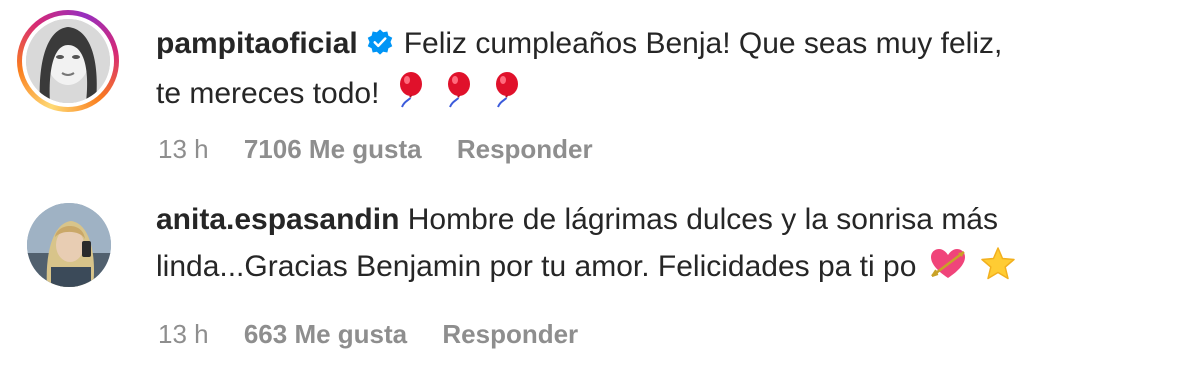 The width and height of the screenshot is (1200, 383). I want to click on comment-username: anita.espasandin, so click(277, 219).